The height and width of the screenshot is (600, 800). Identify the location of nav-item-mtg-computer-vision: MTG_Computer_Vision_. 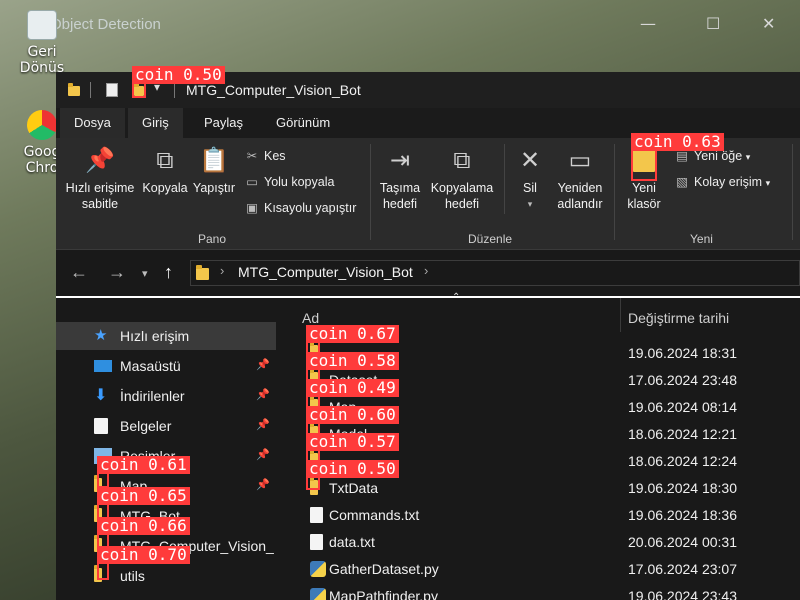
(166, 546).